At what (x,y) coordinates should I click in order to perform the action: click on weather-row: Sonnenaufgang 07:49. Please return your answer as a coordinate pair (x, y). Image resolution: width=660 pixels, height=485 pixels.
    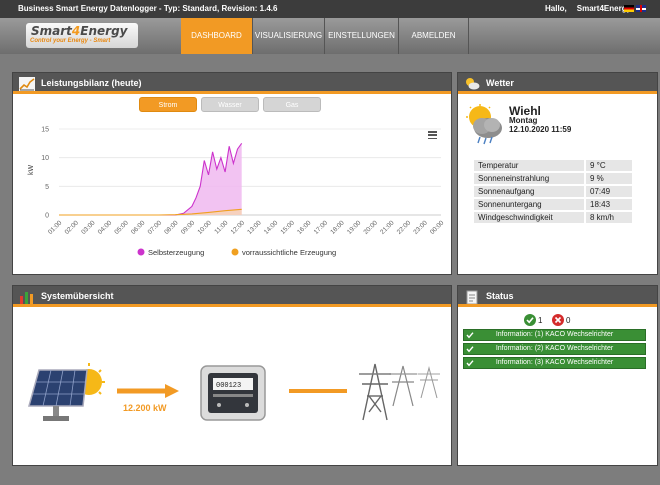
    Looking at the image, I should click on (553, 191).